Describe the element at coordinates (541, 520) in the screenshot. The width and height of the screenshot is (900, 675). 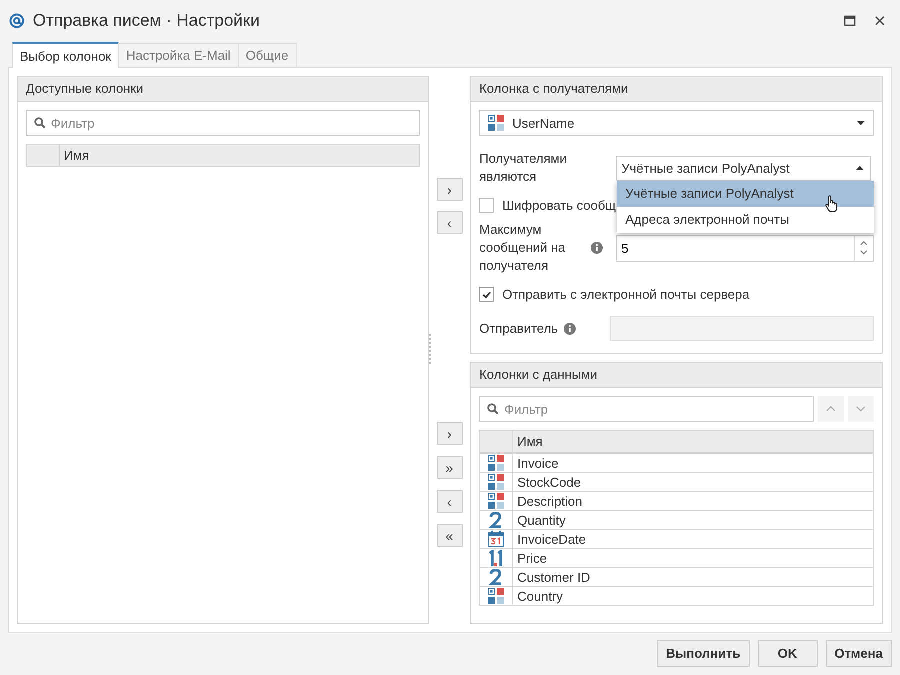
I see `table-cell-text: Quantity` at that location.